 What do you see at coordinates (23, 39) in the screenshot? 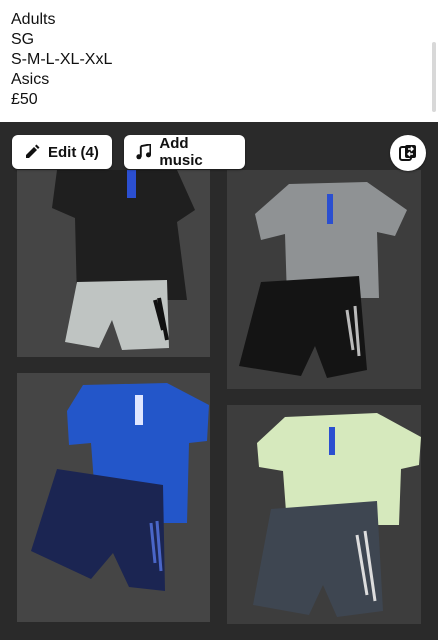
I see `caption-line-code: SG` at bounding box center [23, 39].